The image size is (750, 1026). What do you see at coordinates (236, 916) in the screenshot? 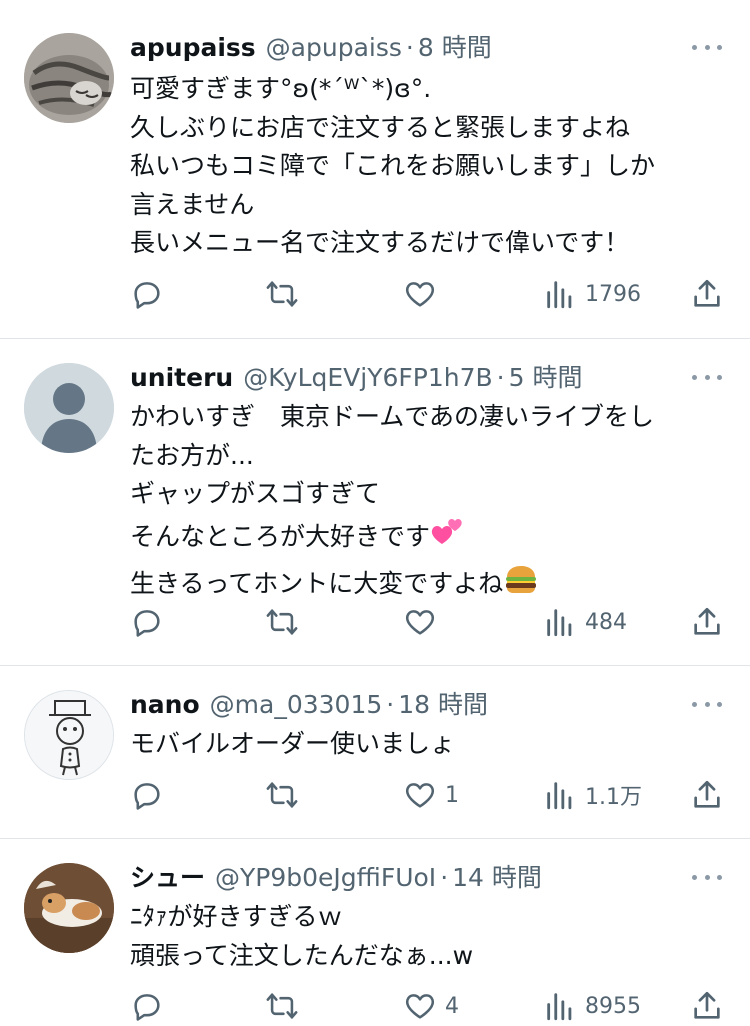
I see `text-line: ﾆﾀｧが好きすぎるｗ` at bounding box center [236, 916].